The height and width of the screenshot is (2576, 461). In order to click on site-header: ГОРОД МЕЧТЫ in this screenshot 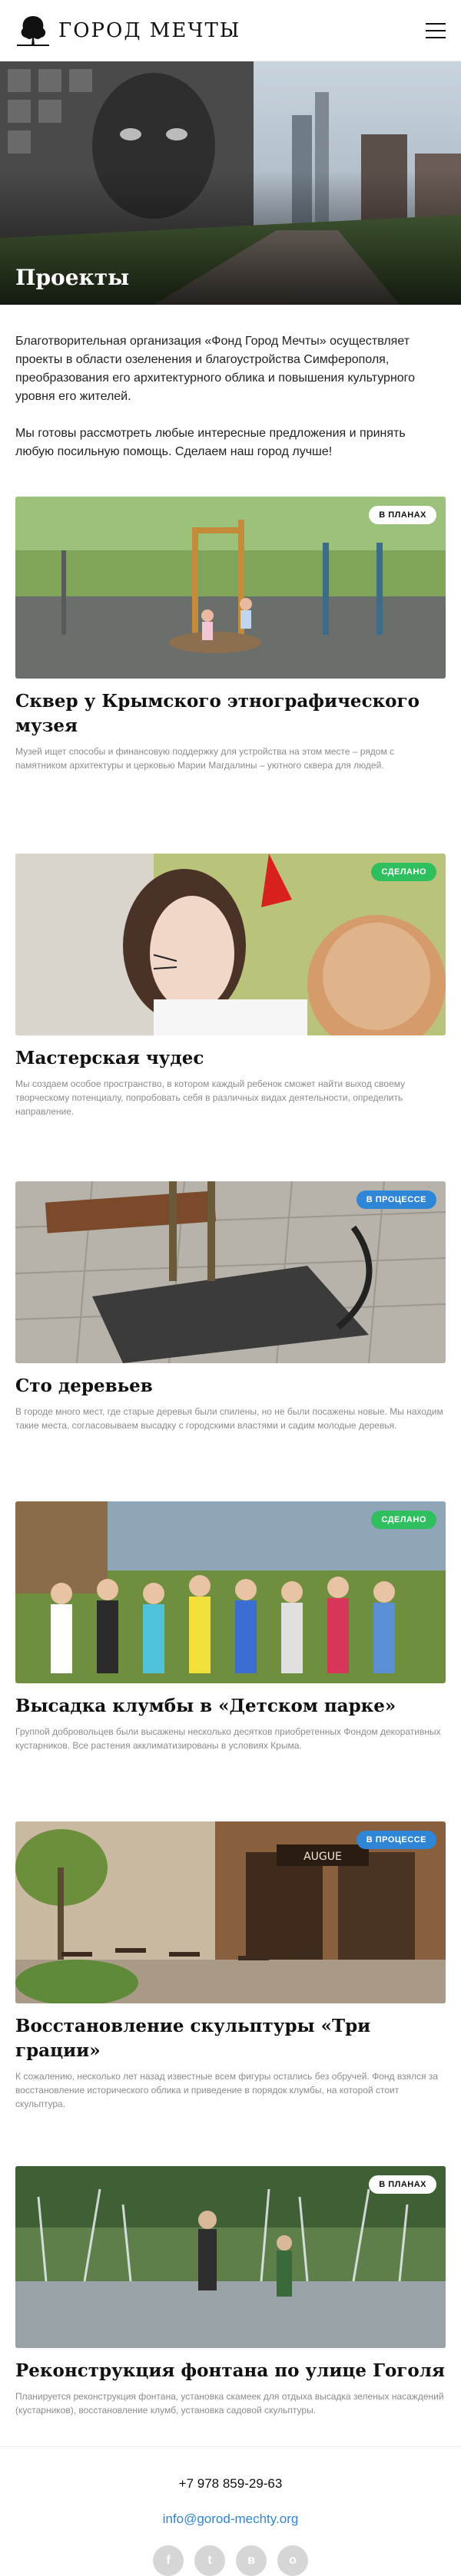, I will do `click(230, 30)`.